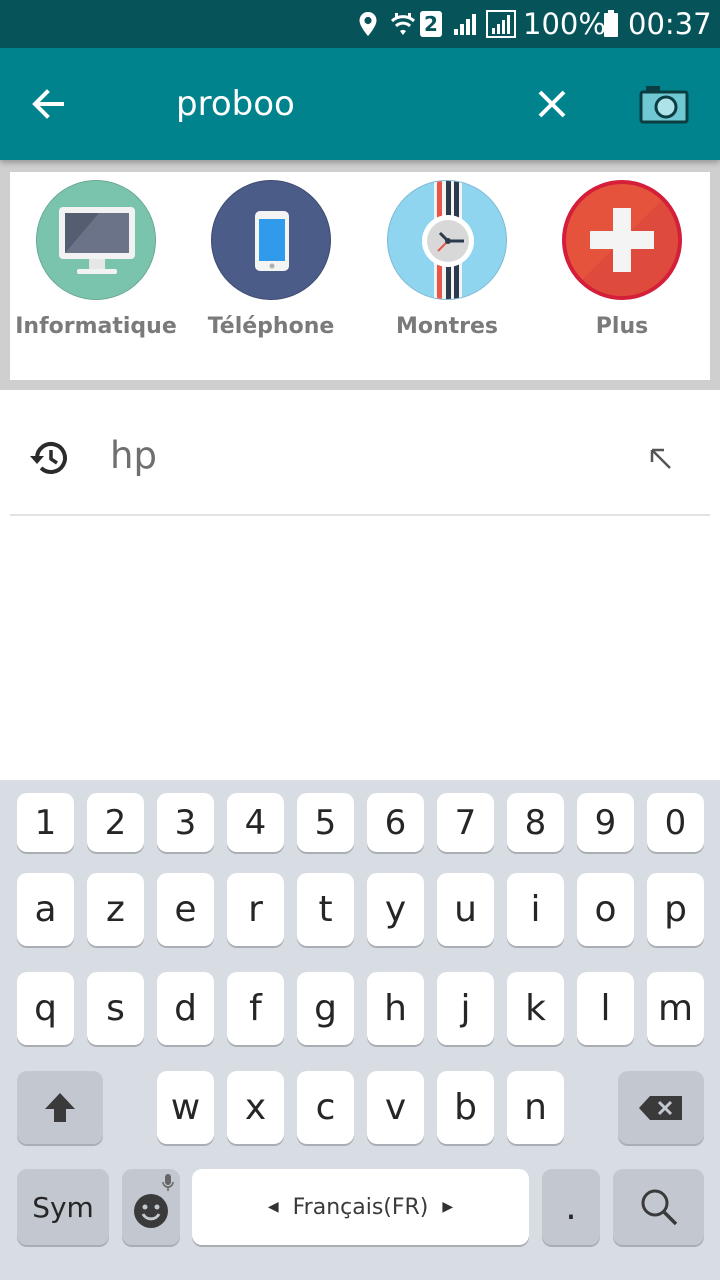 Image resolution: width=720 pixels, height=1280 pixels. I want to click on language-label: Français(FR), so click(360, 1207).